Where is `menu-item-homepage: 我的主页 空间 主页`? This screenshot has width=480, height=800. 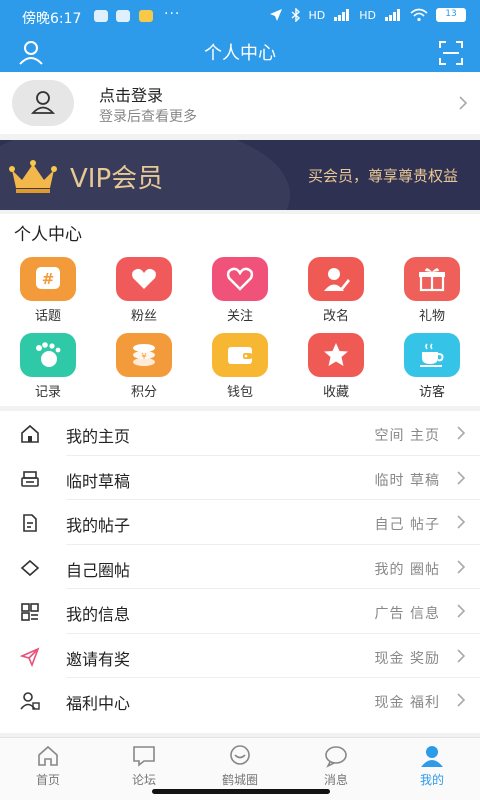 menu-item-homepage: 我的主页 空间 主页 is located at coordinates (240, 433).